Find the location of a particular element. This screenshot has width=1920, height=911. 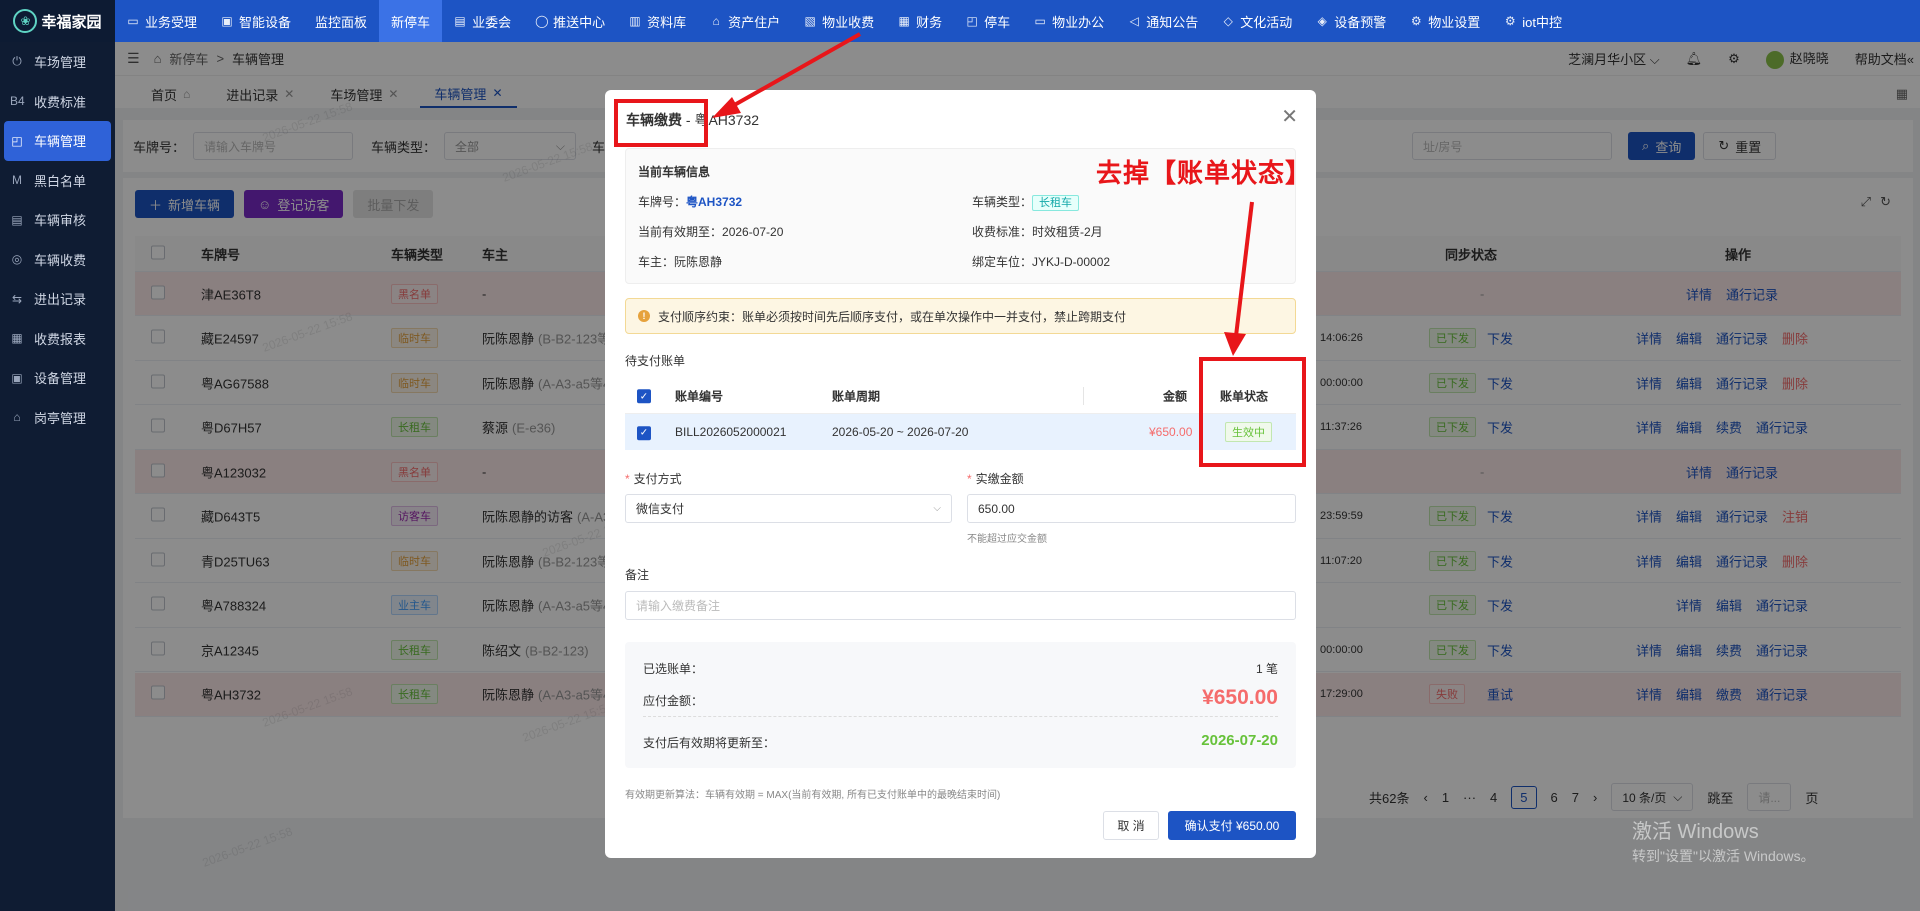

confirm-pay-button: 确认支付 ¥650.00 is located at coordinates (1232, 825).